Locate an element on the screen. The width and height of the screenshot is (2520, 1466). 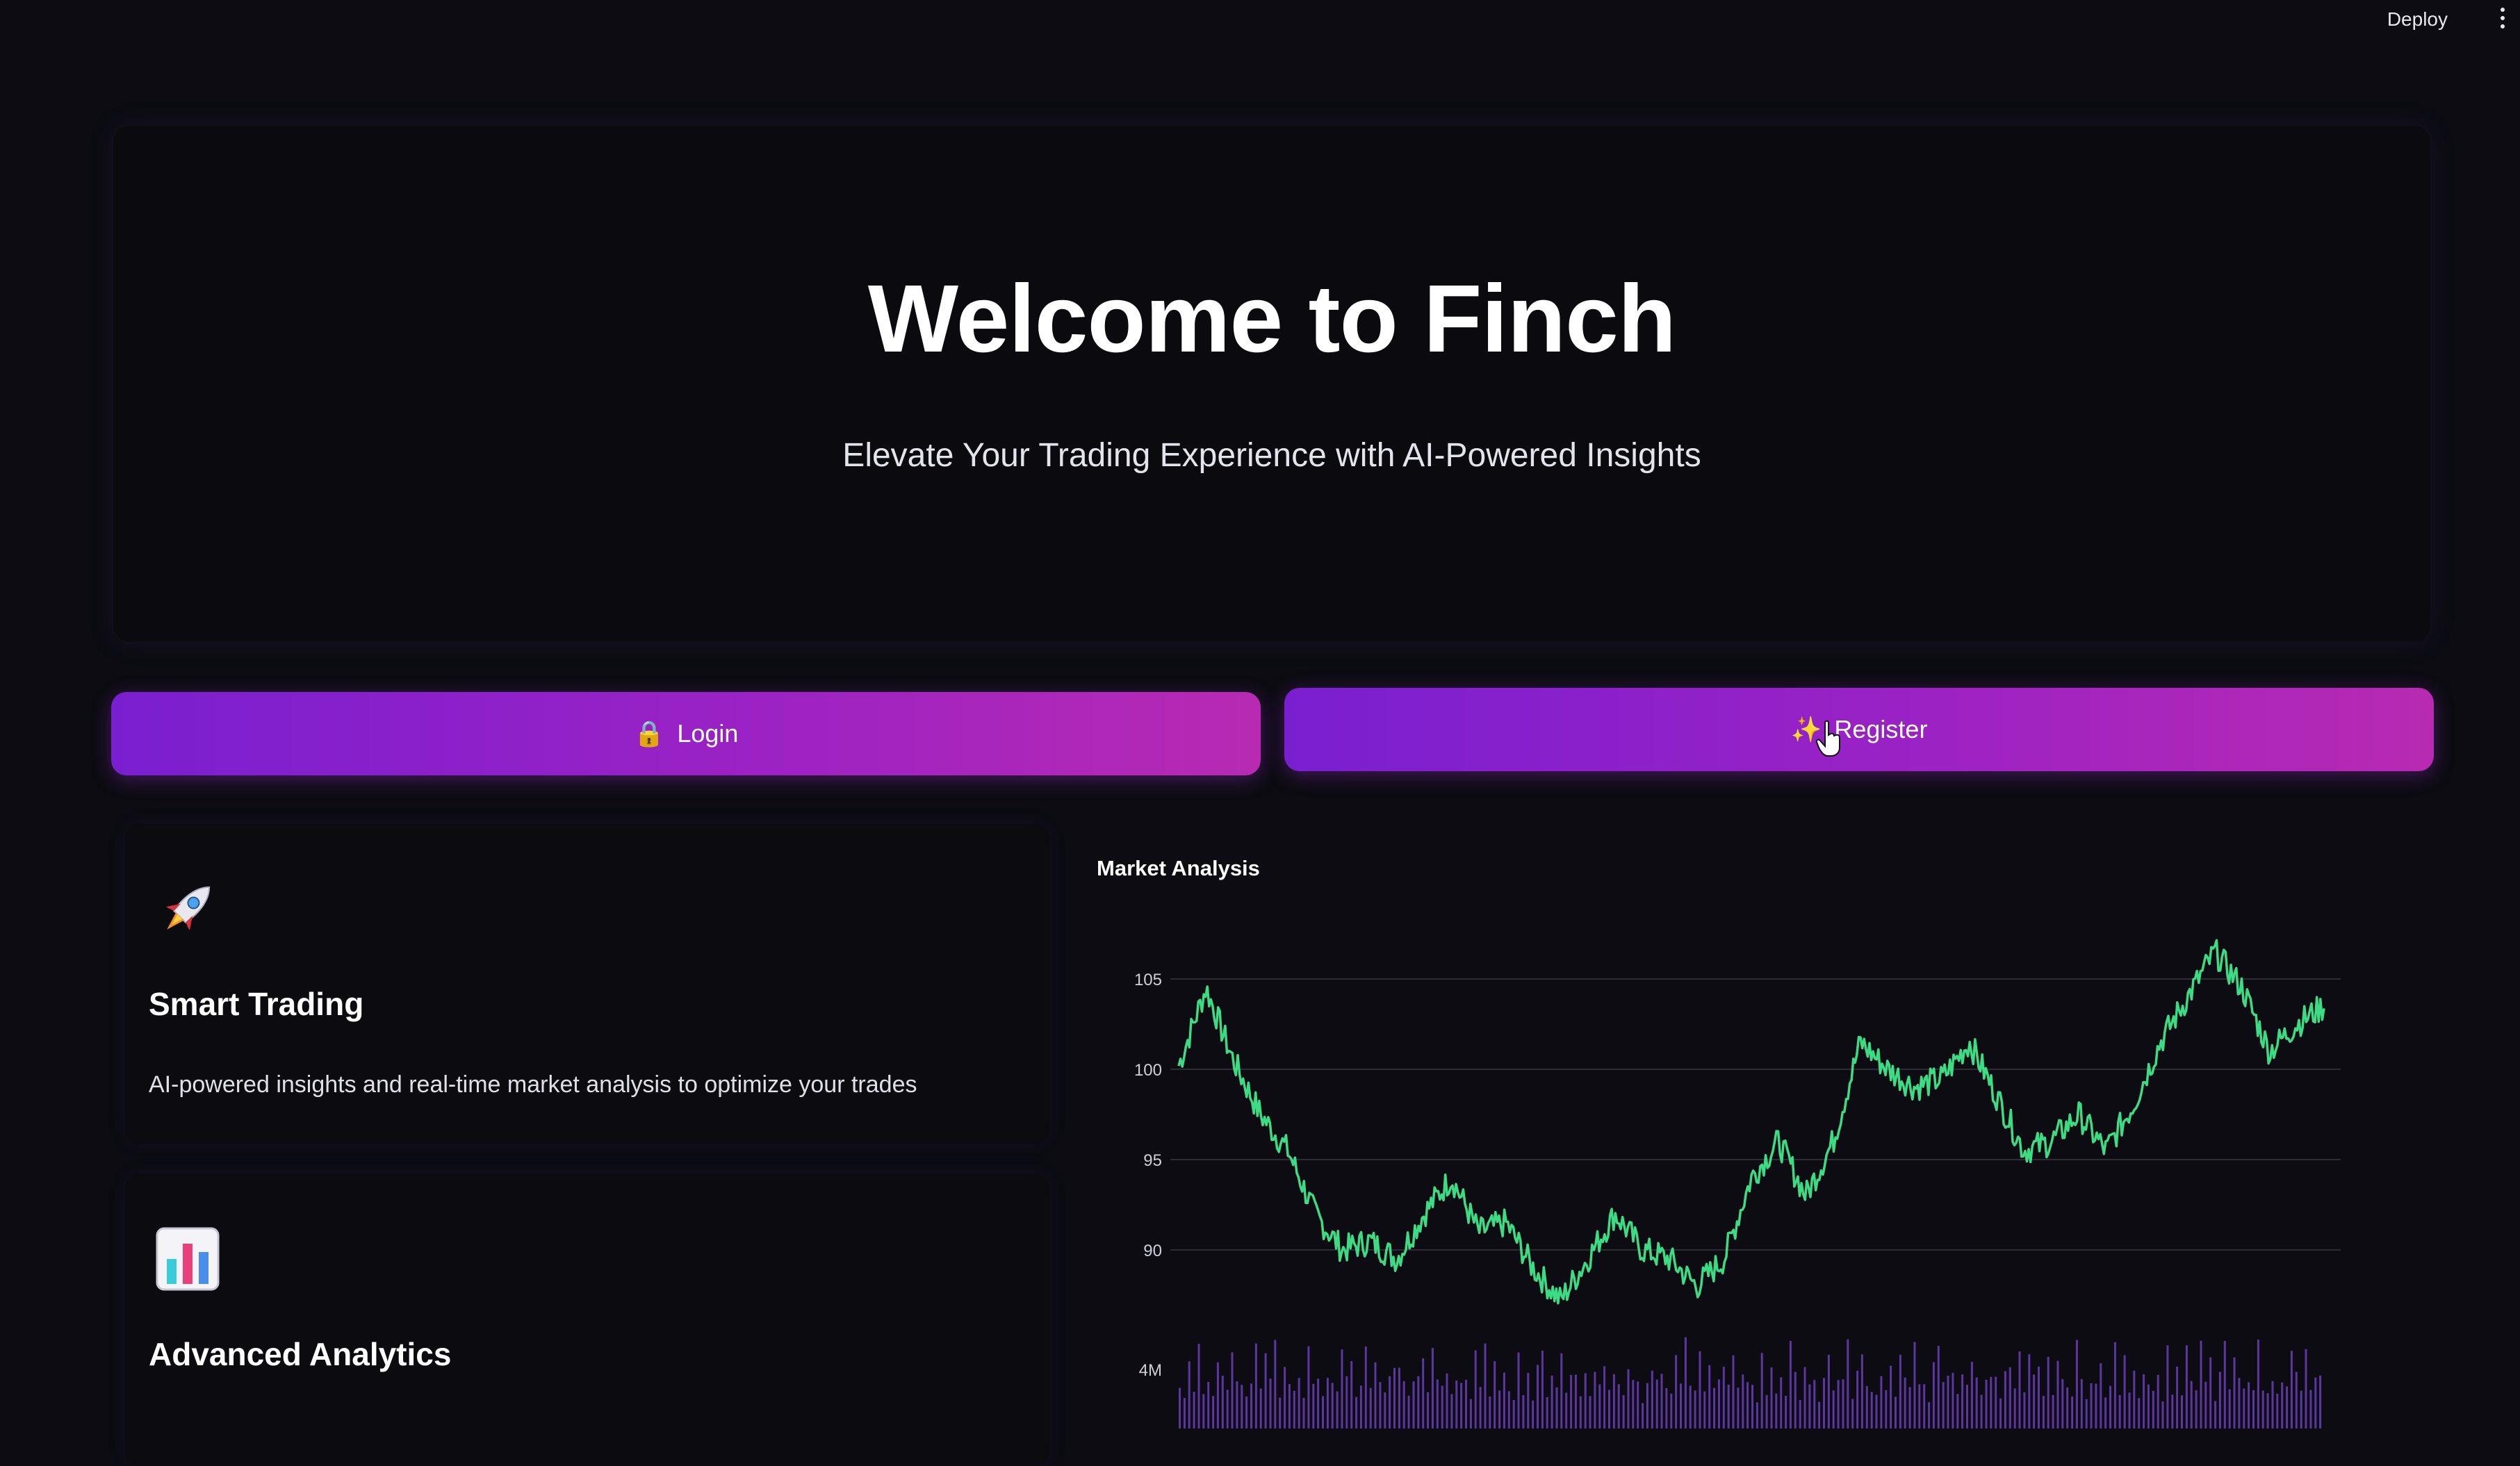
page-title: Welcome to Finch is located at coordinates (1271, 318).